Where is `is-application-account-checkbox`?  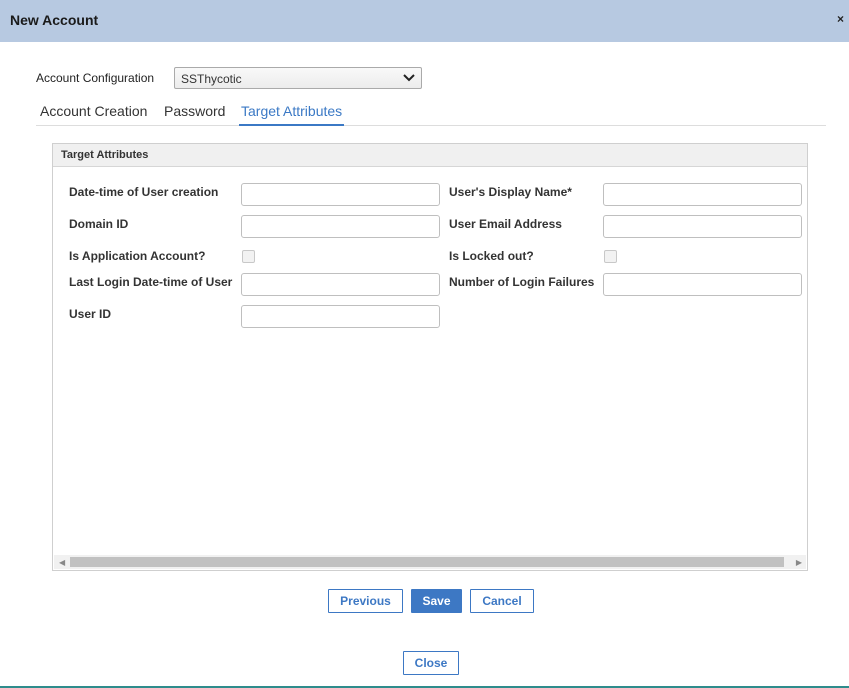 is-application-account-checkbox is located at coordinates (248, 256).